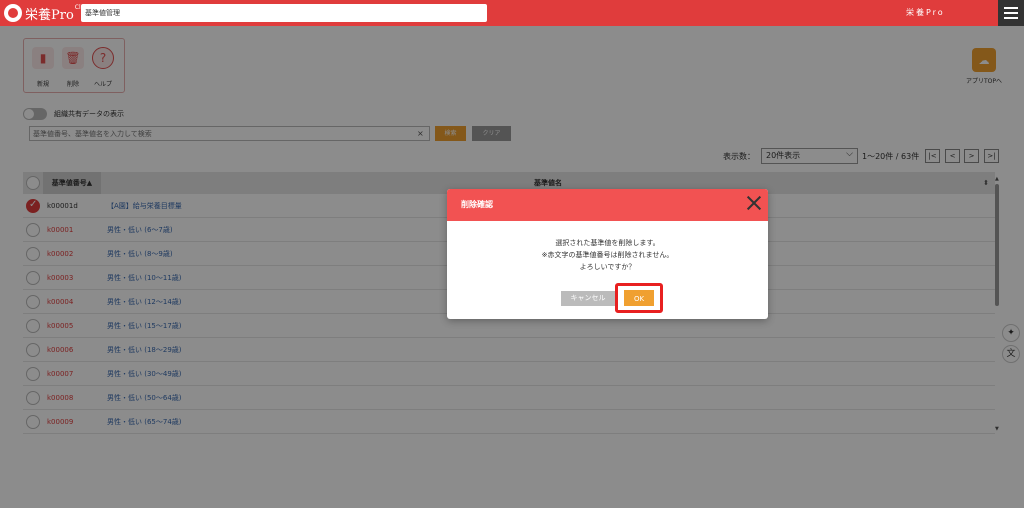 Image resolution: width=1024 pixels, height=508 pixels. I want to click on page-title: 基準値管理, so click(284, 13).